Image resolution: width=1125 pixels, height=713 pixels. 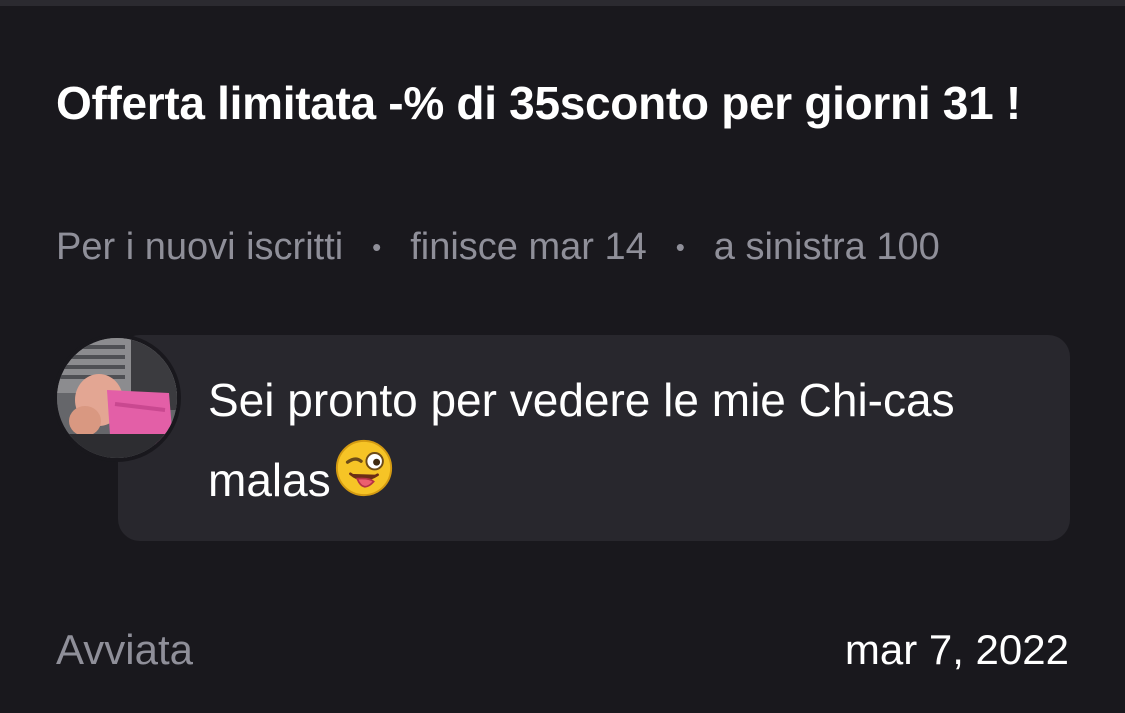 What do you see at coordinates (528, 246) in the screenshot?
I see `offer-end-date: finisce mar 14` at bounding box center [528, 246].